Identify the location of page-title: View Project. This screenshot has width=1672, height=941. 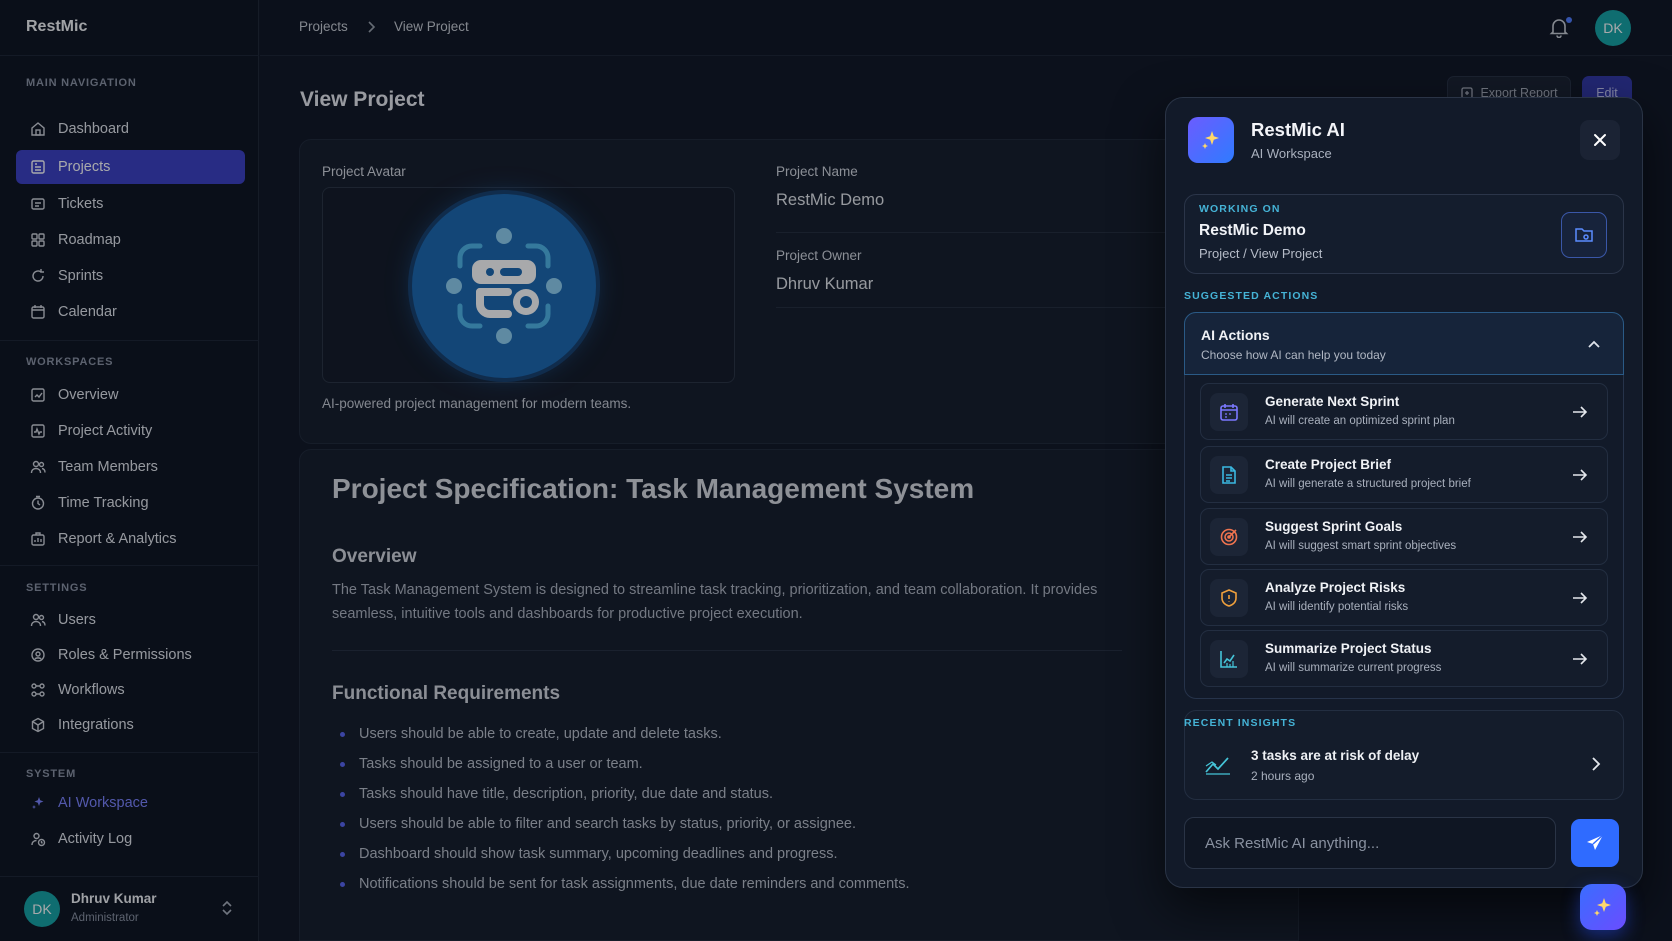
(362, 99).